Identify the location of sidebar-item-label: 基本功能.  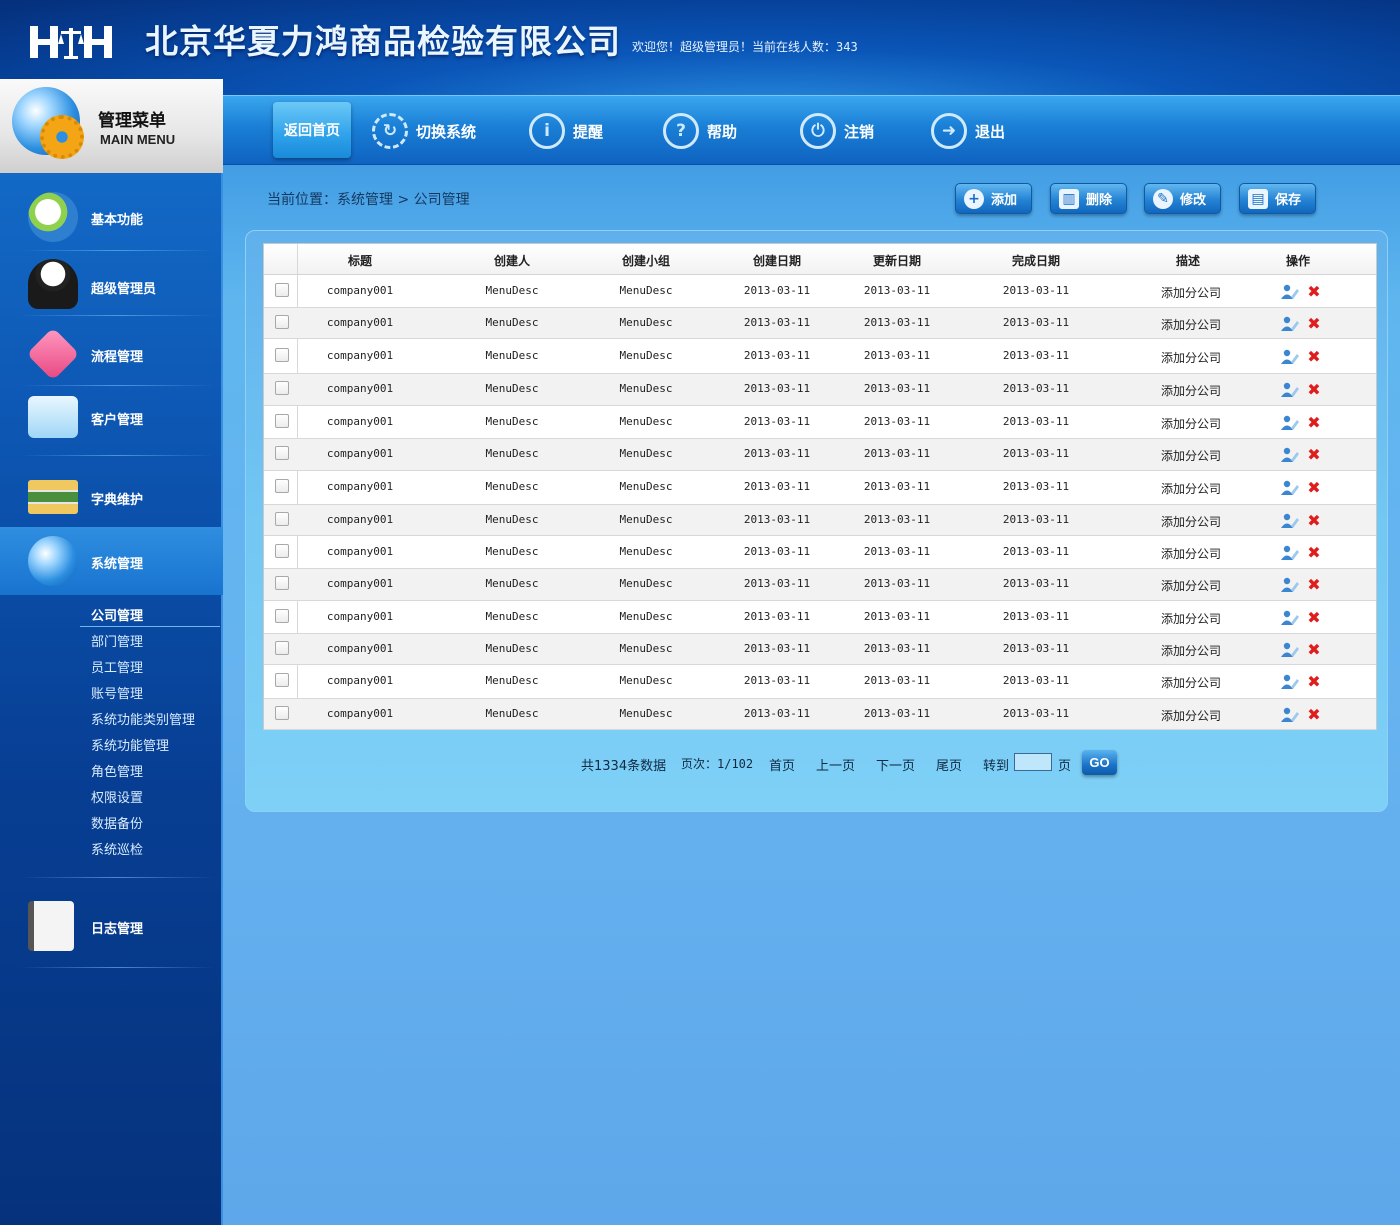
(117, 220).